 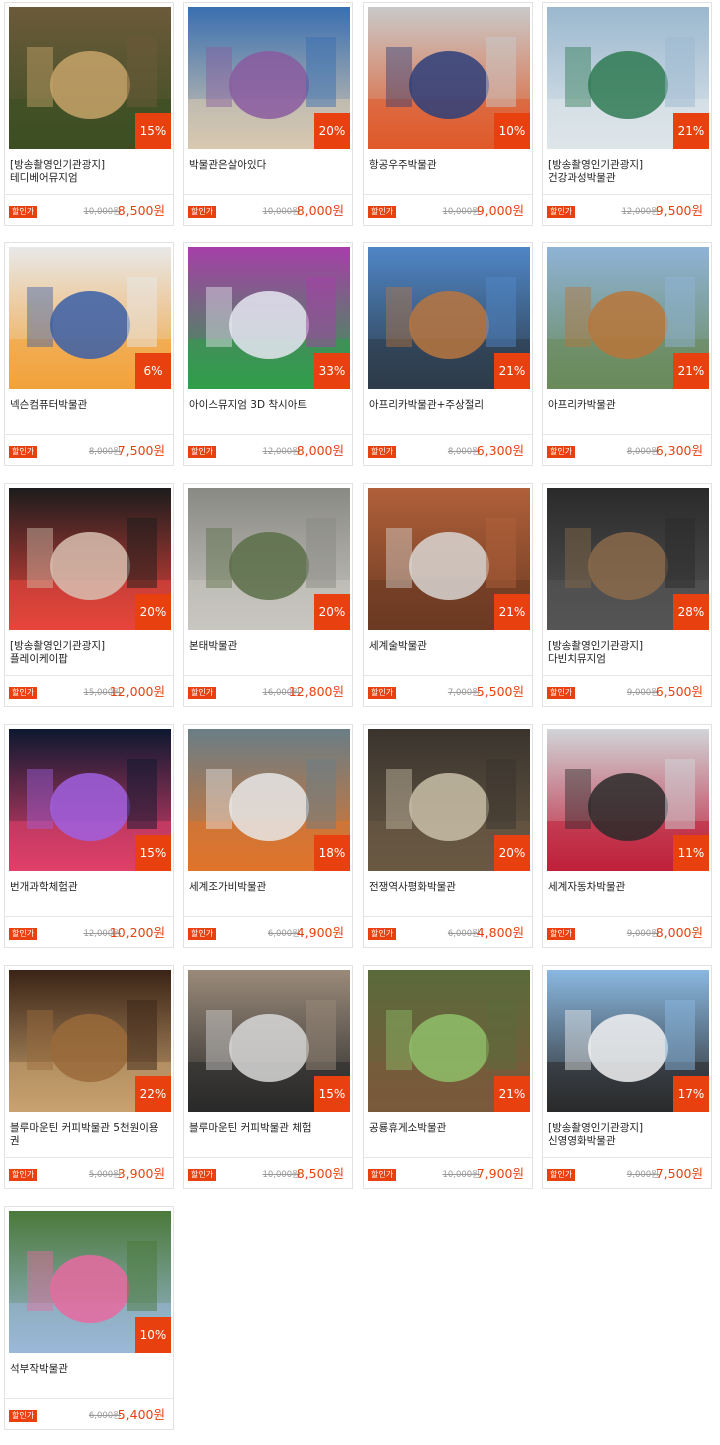 I want to click on product-card: 21% 아프리카박물관+주상절리 할인가 8,000원 6,300원, so click(x=448, y=354).